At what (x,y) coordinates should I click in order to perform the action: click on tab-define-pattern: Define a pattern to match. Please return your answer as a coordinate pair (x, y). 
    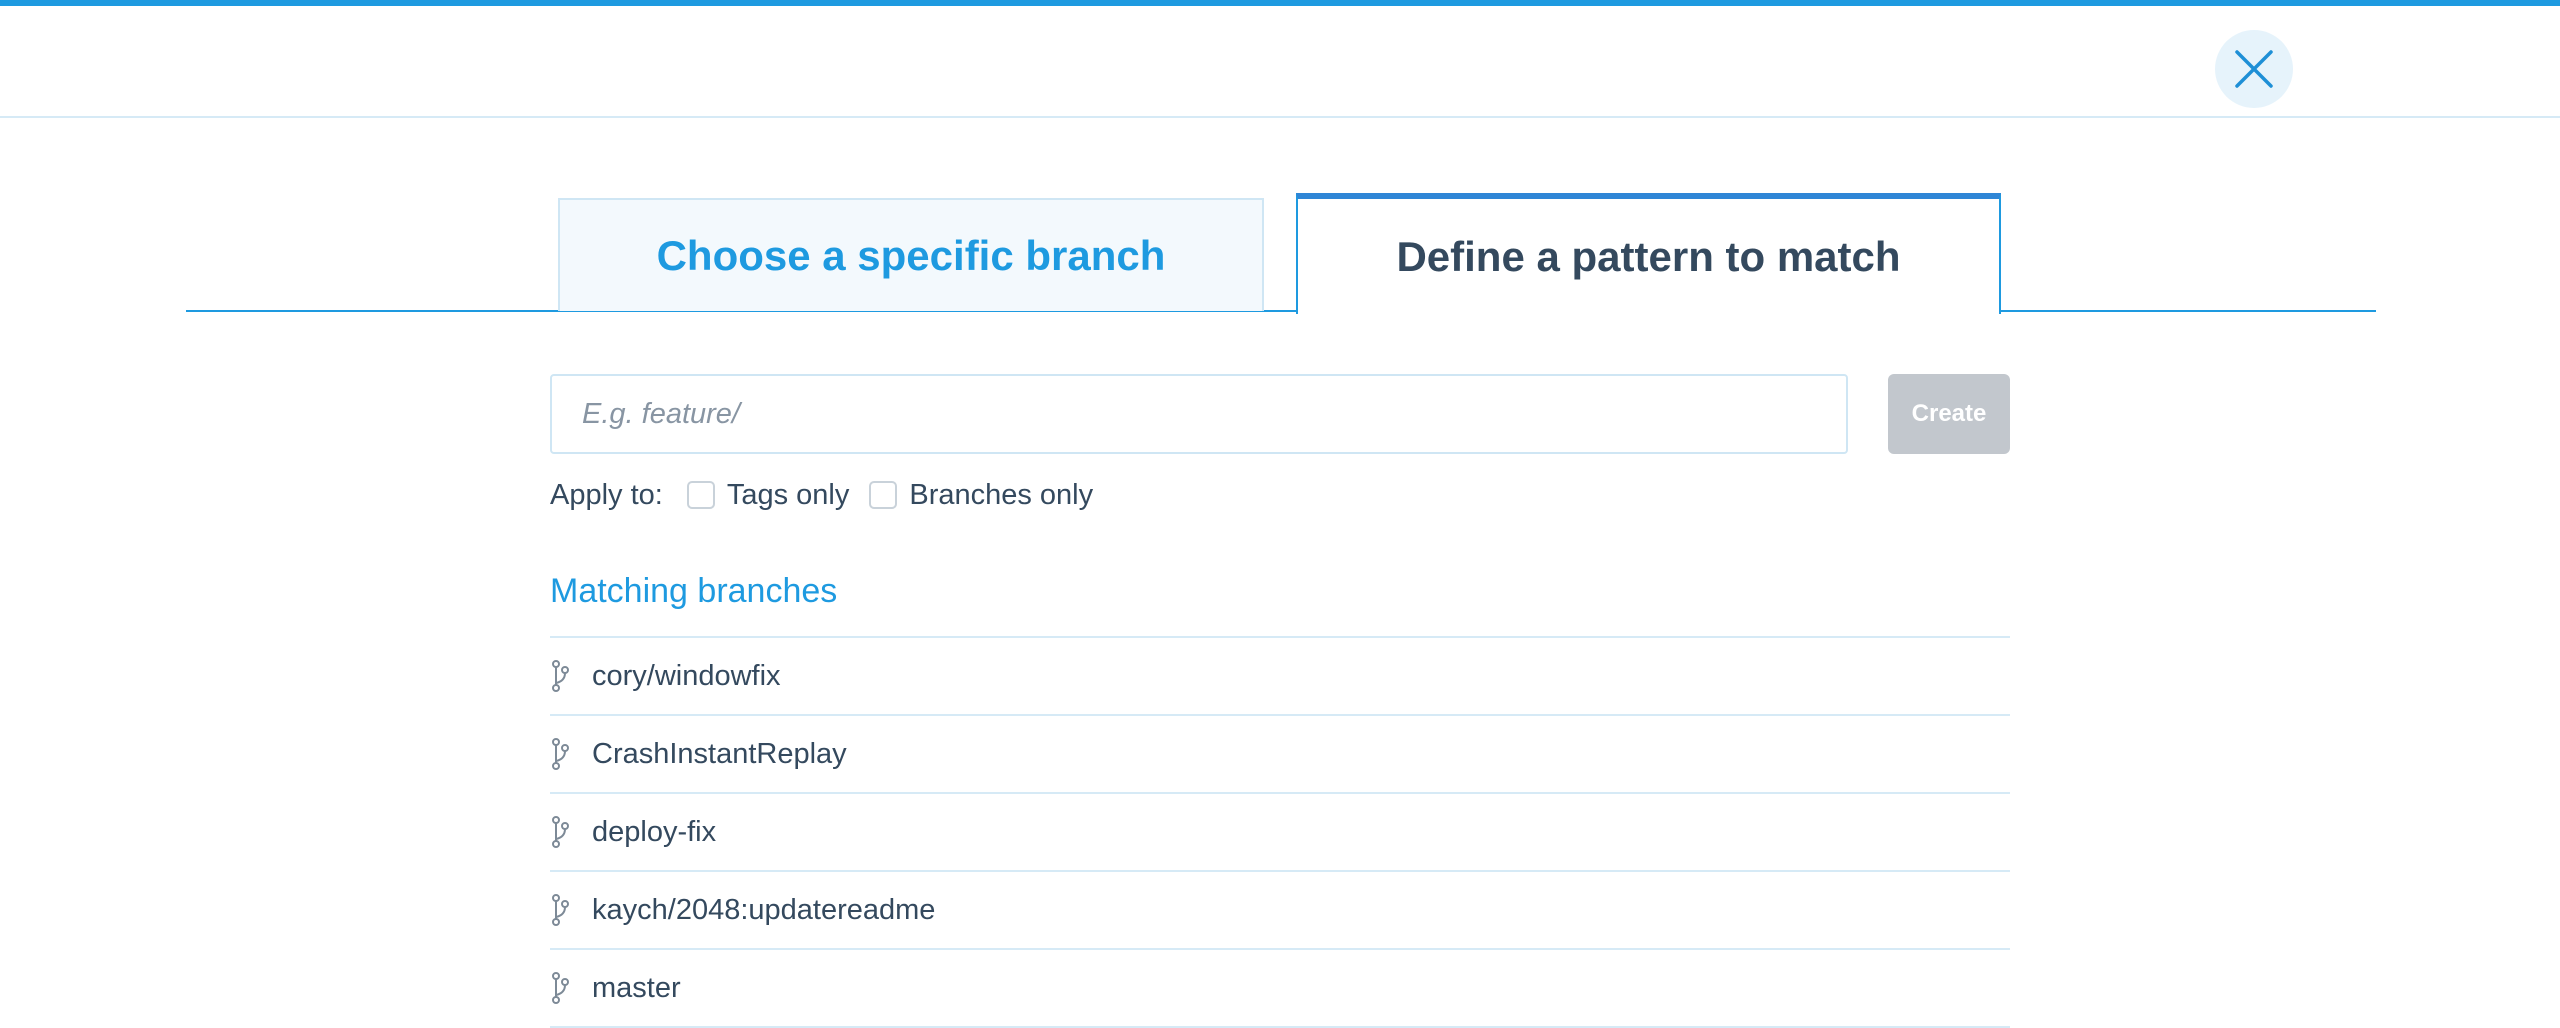
    Looking at the image, I should click on (1648, 253).